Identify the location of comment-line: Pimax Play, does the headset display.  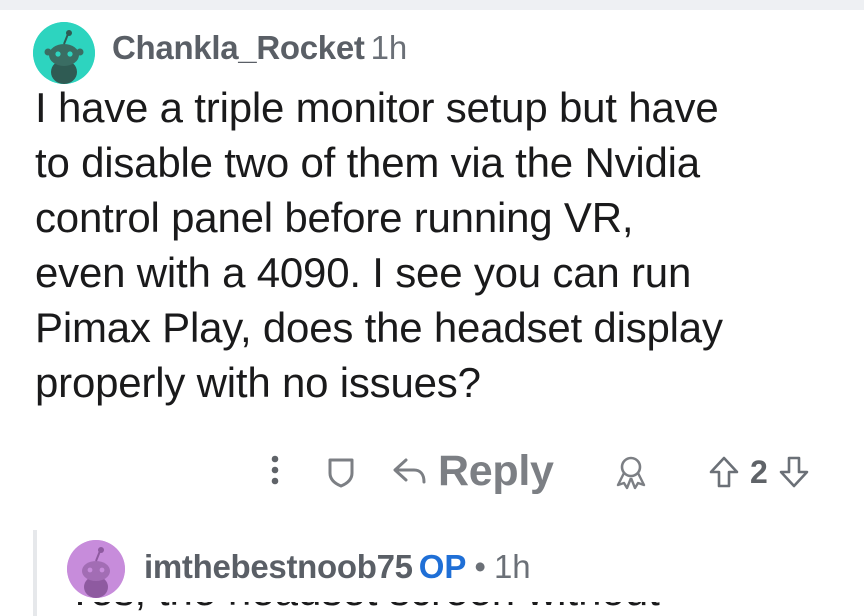
(379, 327).